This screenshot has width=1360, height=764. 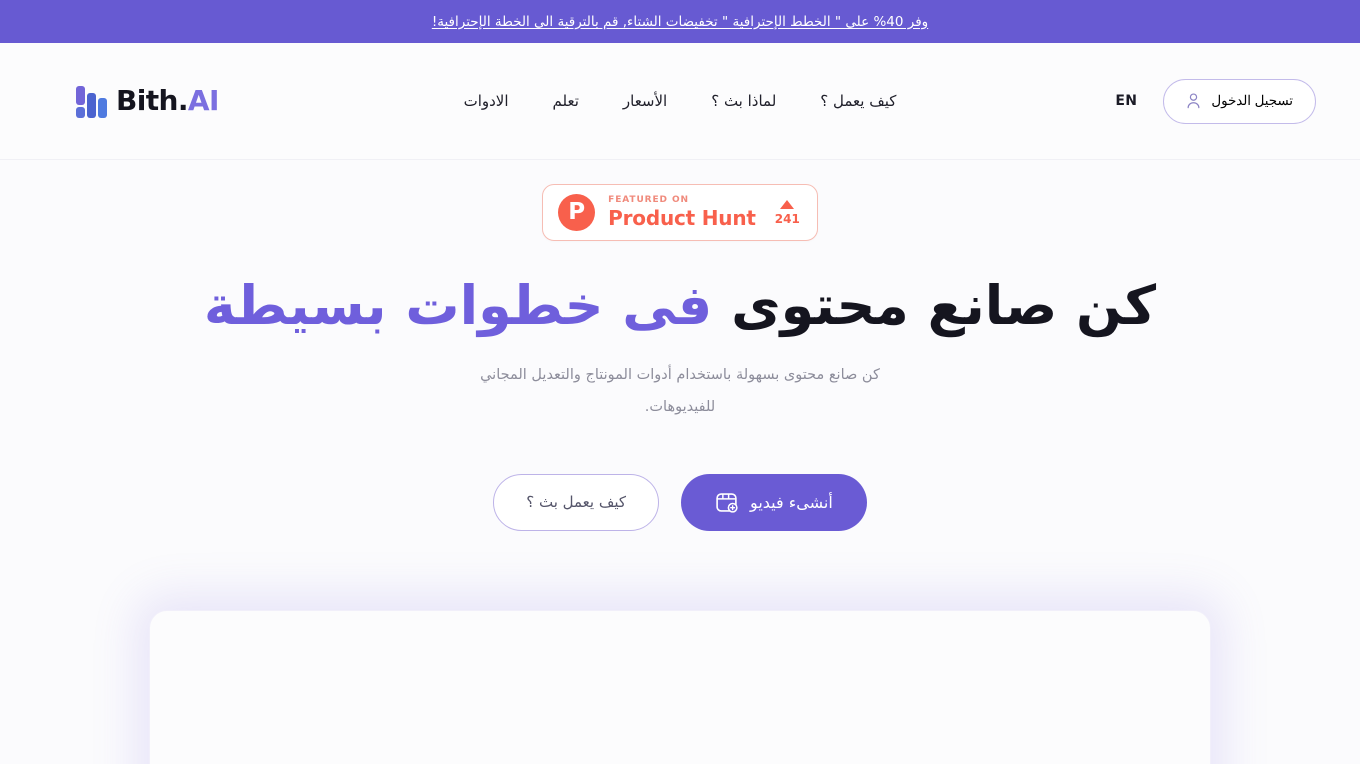 What do you see at coordinates (787, 204) in the screenshot?
I see `caret-up-icon` at bounding box center [787, 204].